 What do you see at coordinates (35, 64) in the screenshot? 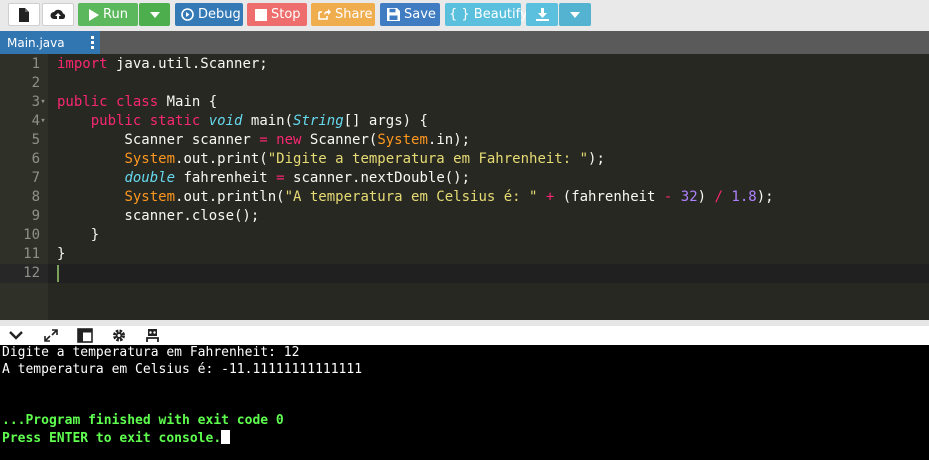
I see `line-number: 1` at bounding box center [35, 64].